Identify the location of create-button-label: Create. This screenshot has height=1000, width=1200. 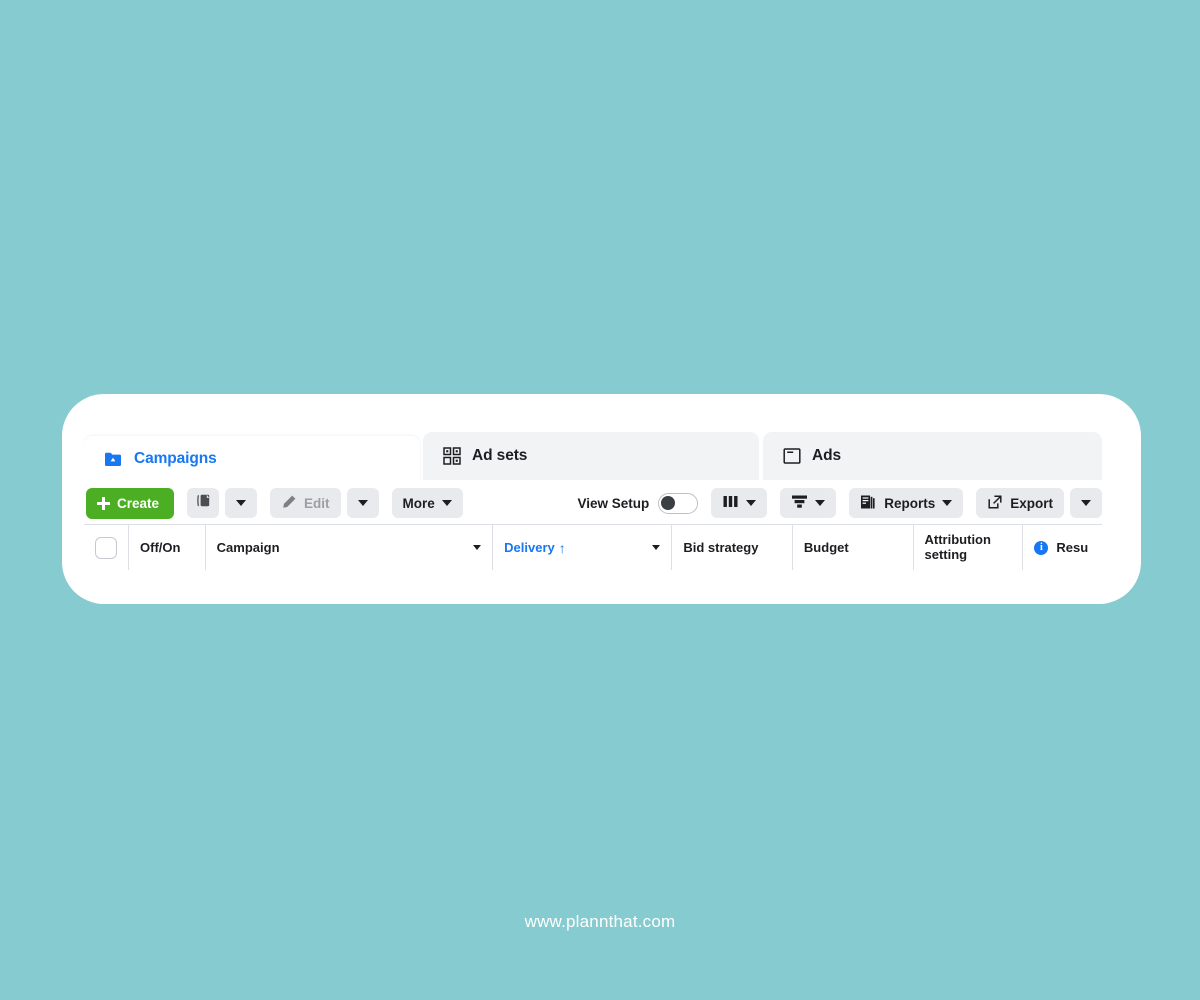
(138, 503).